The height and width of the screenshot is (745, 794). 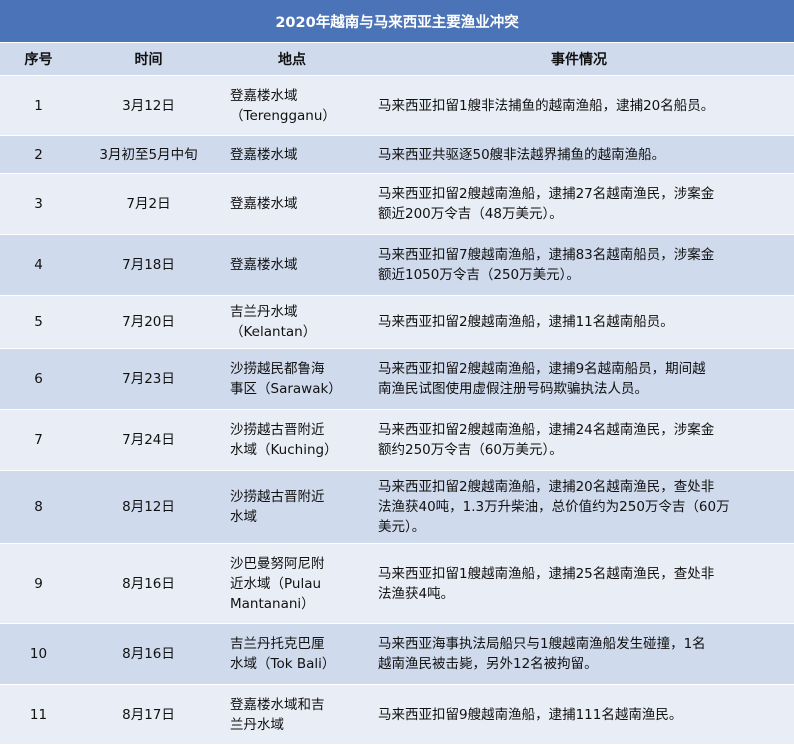 What do you see at coordinates (286, 389) in the screenshot?
I see `place-line: 事区（Sarawak）` at bounding box center [286, 389].